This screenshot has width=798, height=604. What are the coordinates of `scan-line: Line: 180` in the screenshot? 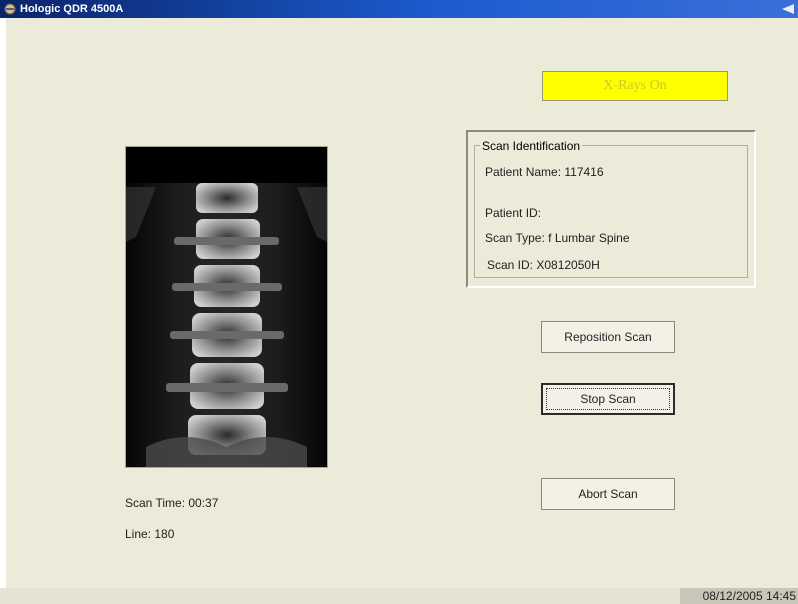 It's located at (150, 534).